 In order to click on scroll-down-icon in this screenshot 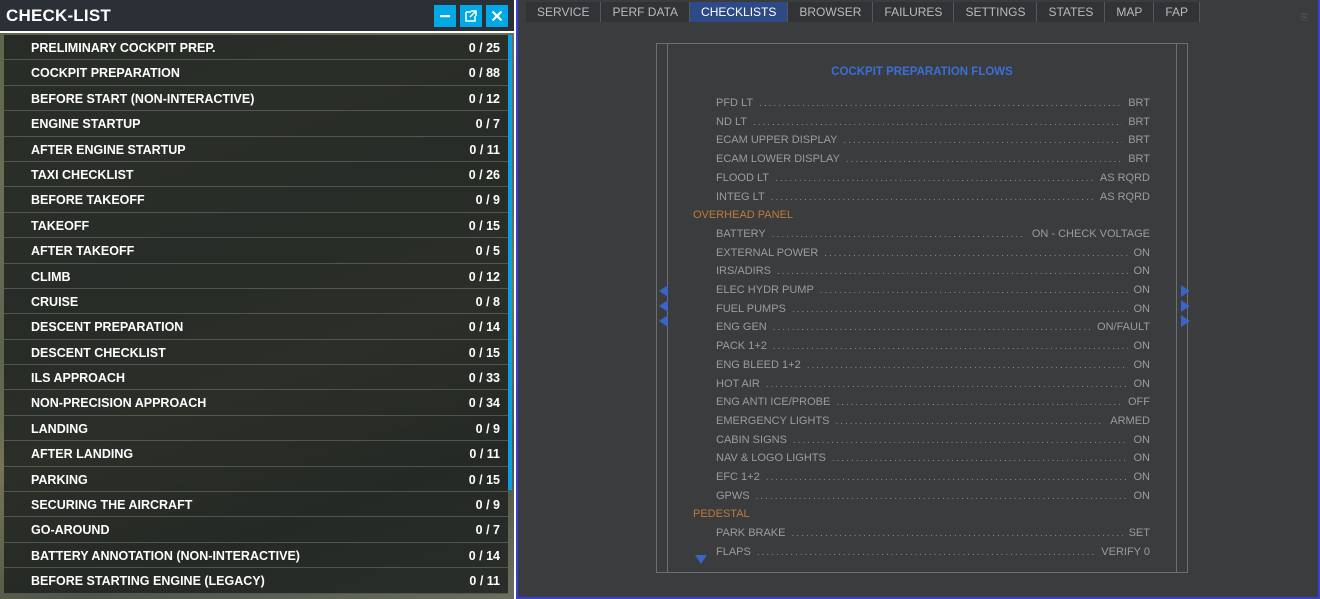, I will do `click(701, 559)`.